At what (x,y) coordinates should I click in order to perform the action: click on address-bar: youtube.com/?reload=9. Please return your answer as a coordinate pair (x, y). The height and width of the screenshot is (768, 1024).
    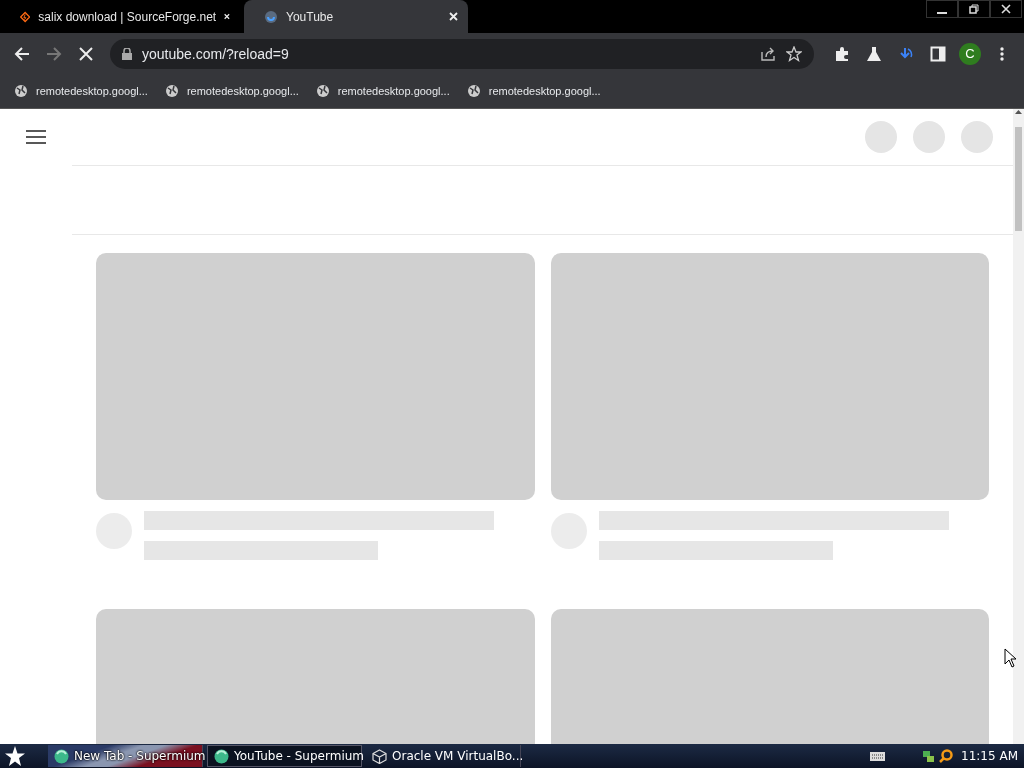
    Looking at the image, I should click on (462, 53).